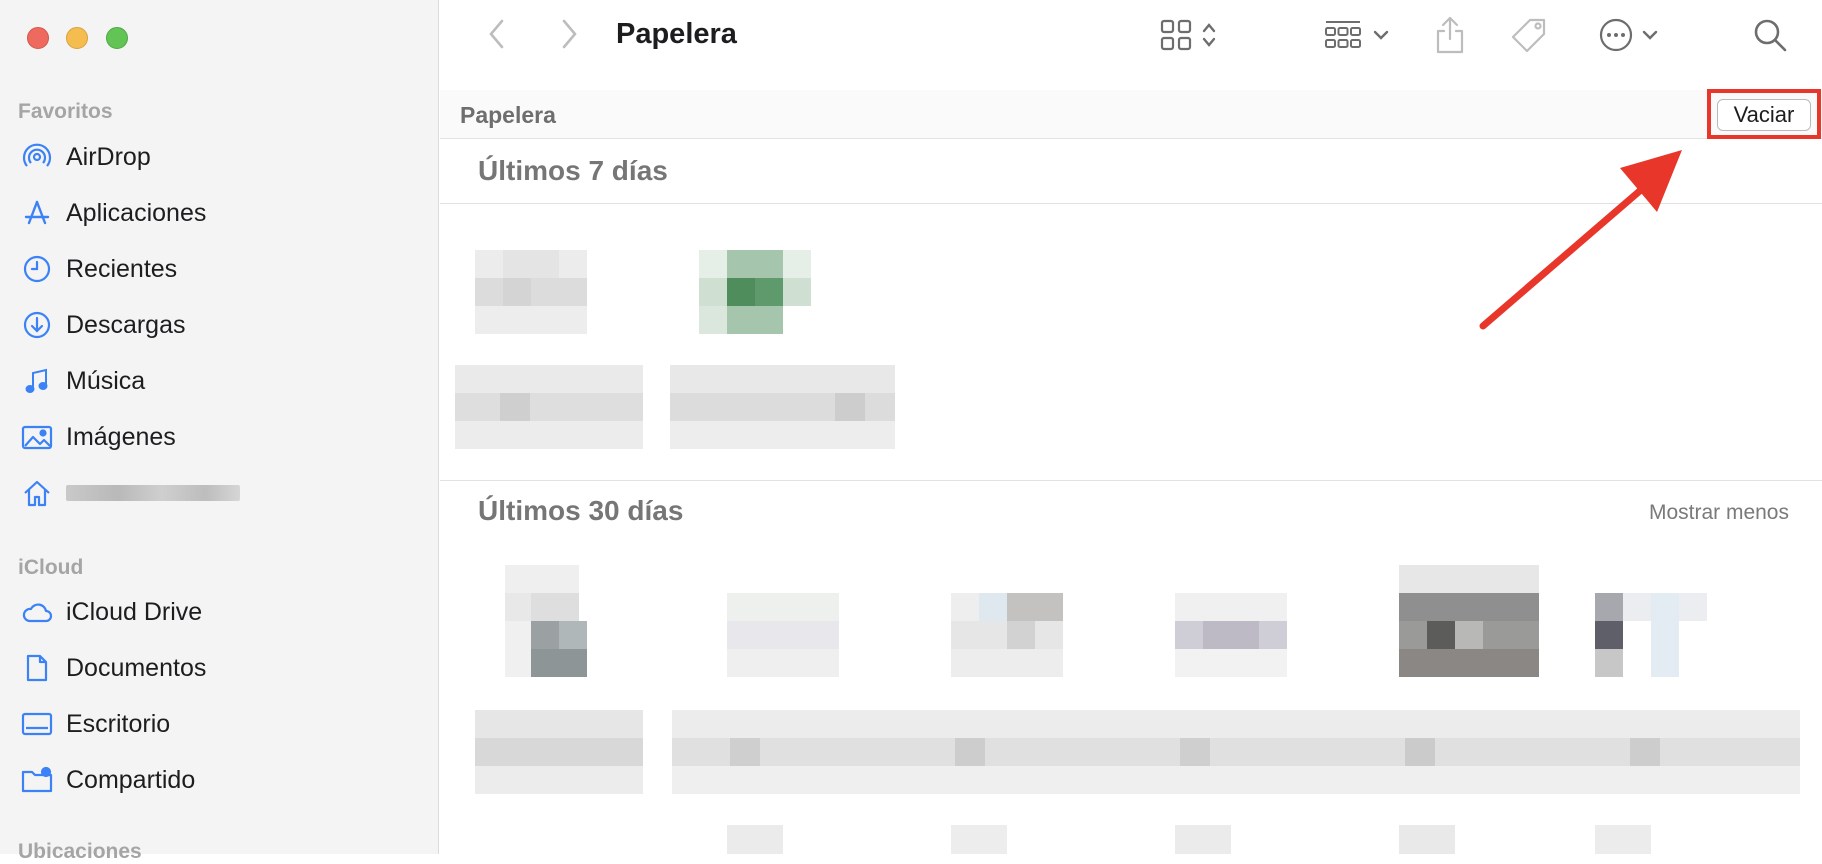 This screenshot has height=864, width=1822. I want to click on forward-button, so click(569, 36).